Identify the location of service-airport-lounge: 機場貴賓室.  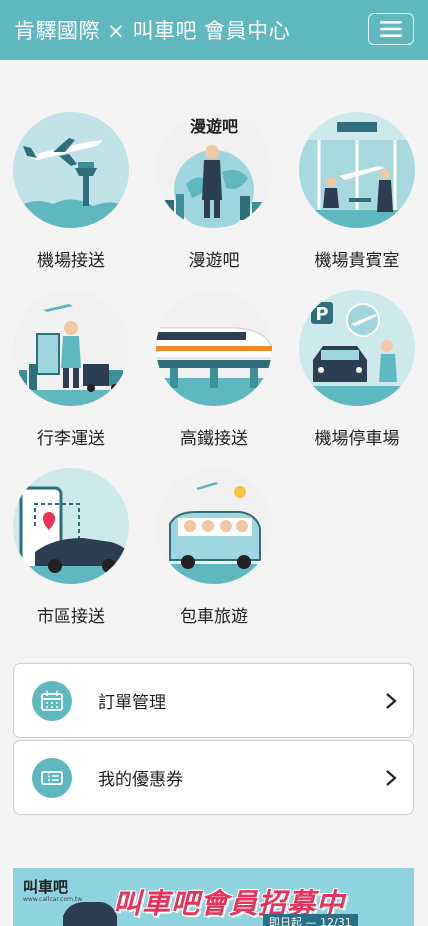
(357, 191).